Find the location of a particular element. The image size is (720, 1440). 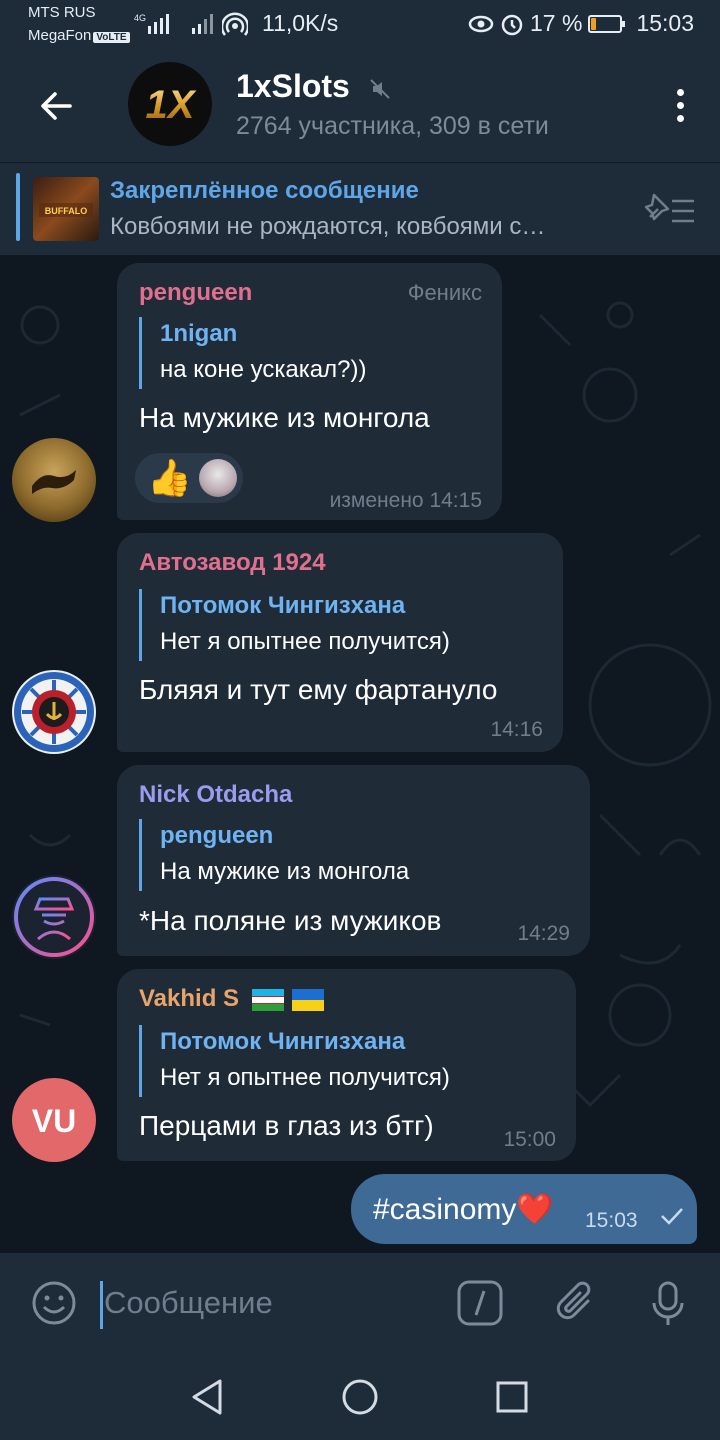

microphone-icon is located at coordinates (668, 1303).